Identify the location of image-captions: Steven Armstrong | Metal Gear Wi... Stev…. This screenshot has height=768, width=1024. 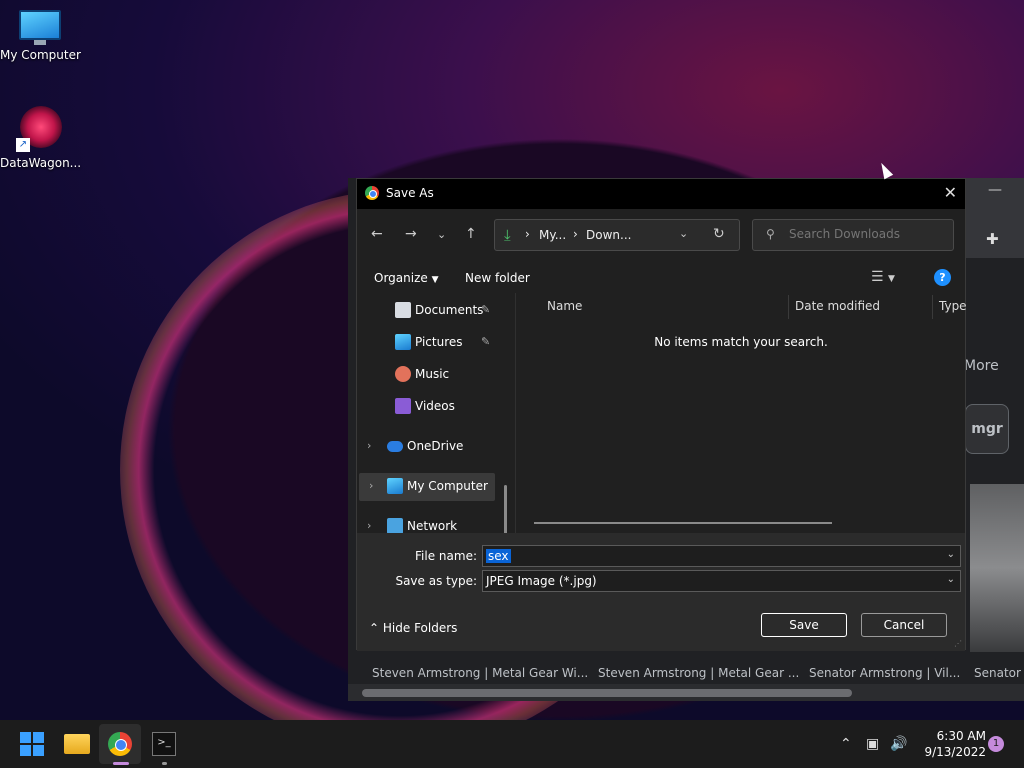
(698, 673).